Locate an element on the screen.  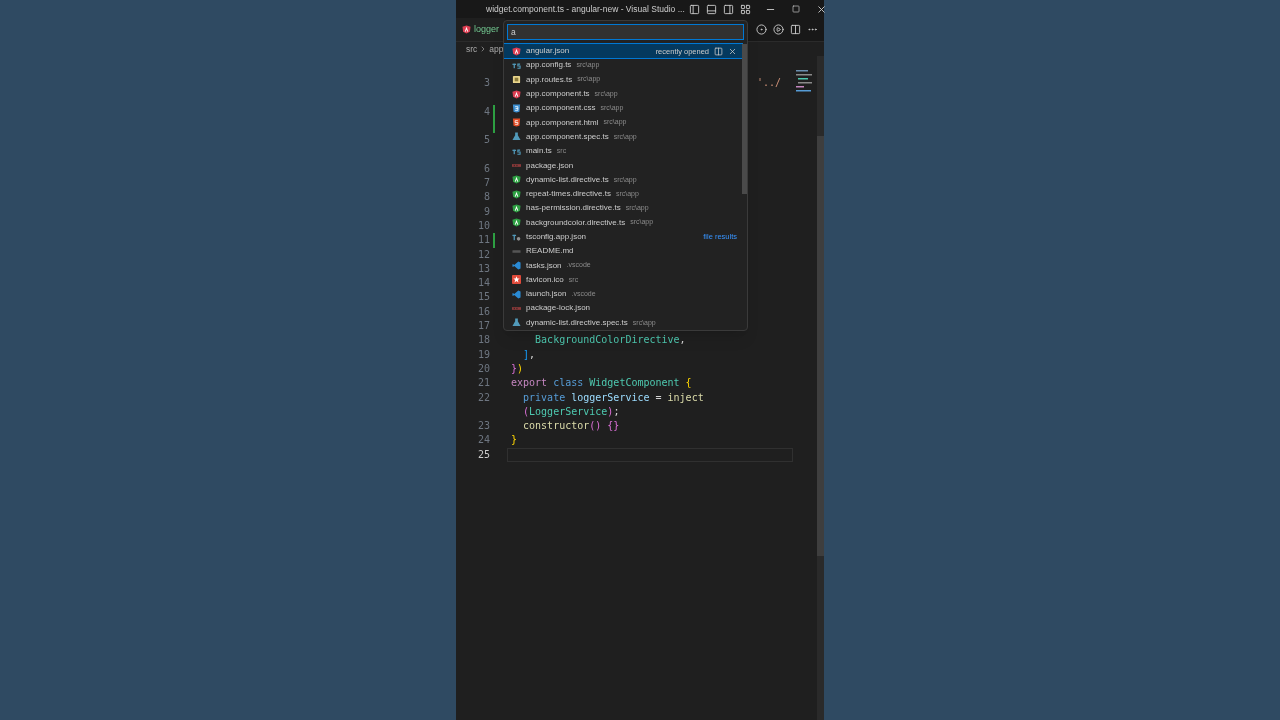
circle-dot-icon is located at coordinates (761, 29).